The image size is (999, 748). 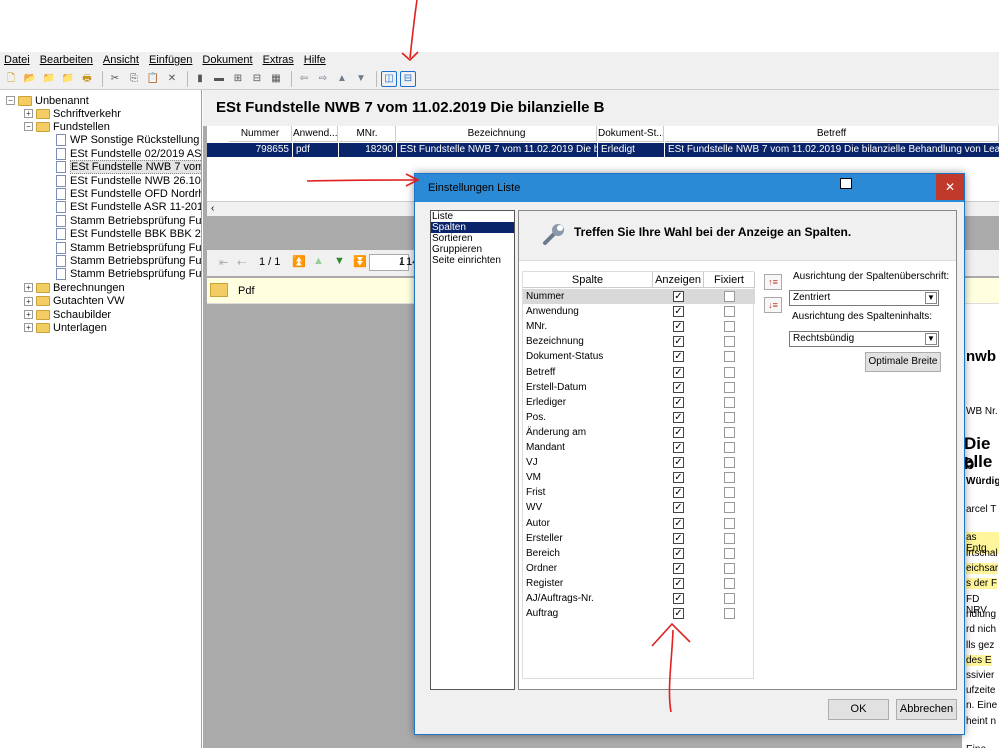 What do you see at coordinates (689, 188) in the screenshot?
I see `dialog-titlebar: Einstellungen Liste ✕` at bounding box center [689, 188].